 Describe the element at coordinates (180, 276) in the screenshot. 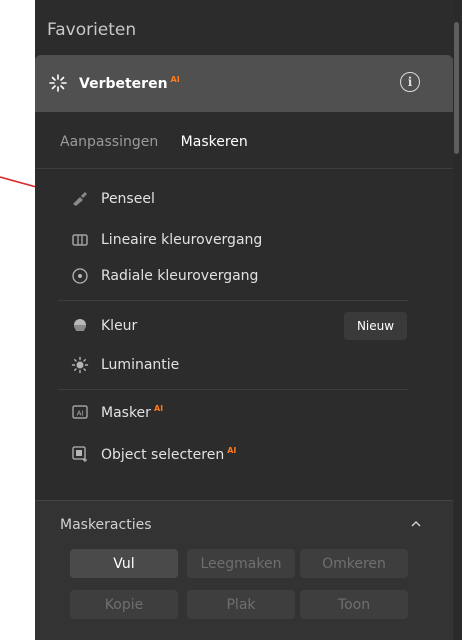

I see `tool-label: Radiale kleurovergang` at that location.